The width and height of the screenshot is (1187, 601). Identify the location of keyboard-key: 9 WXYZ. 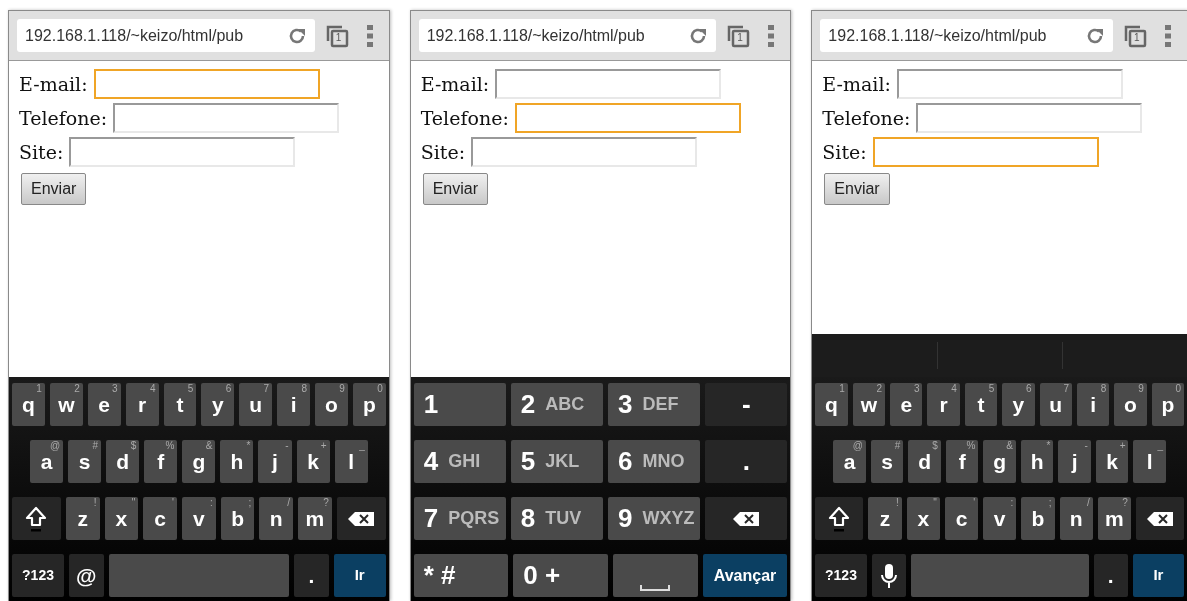
(654, 518).